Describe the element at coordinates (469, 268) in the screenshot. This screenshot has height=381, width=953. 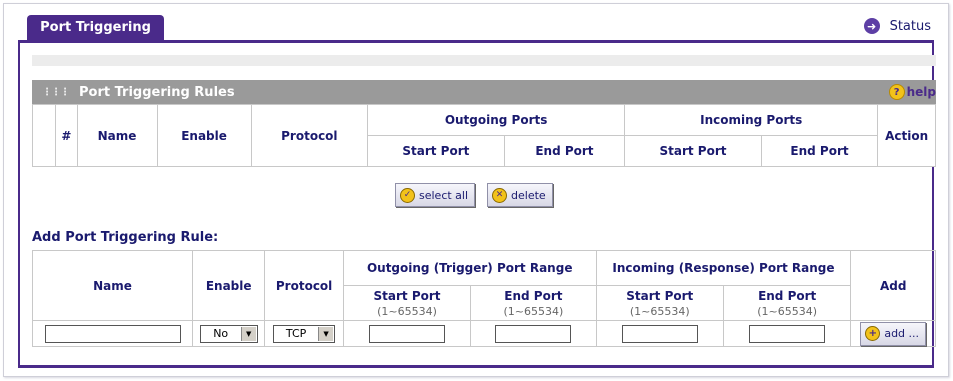
I see `add-col-outgoing: Outgoing (Trigger) Port Range` at that location.